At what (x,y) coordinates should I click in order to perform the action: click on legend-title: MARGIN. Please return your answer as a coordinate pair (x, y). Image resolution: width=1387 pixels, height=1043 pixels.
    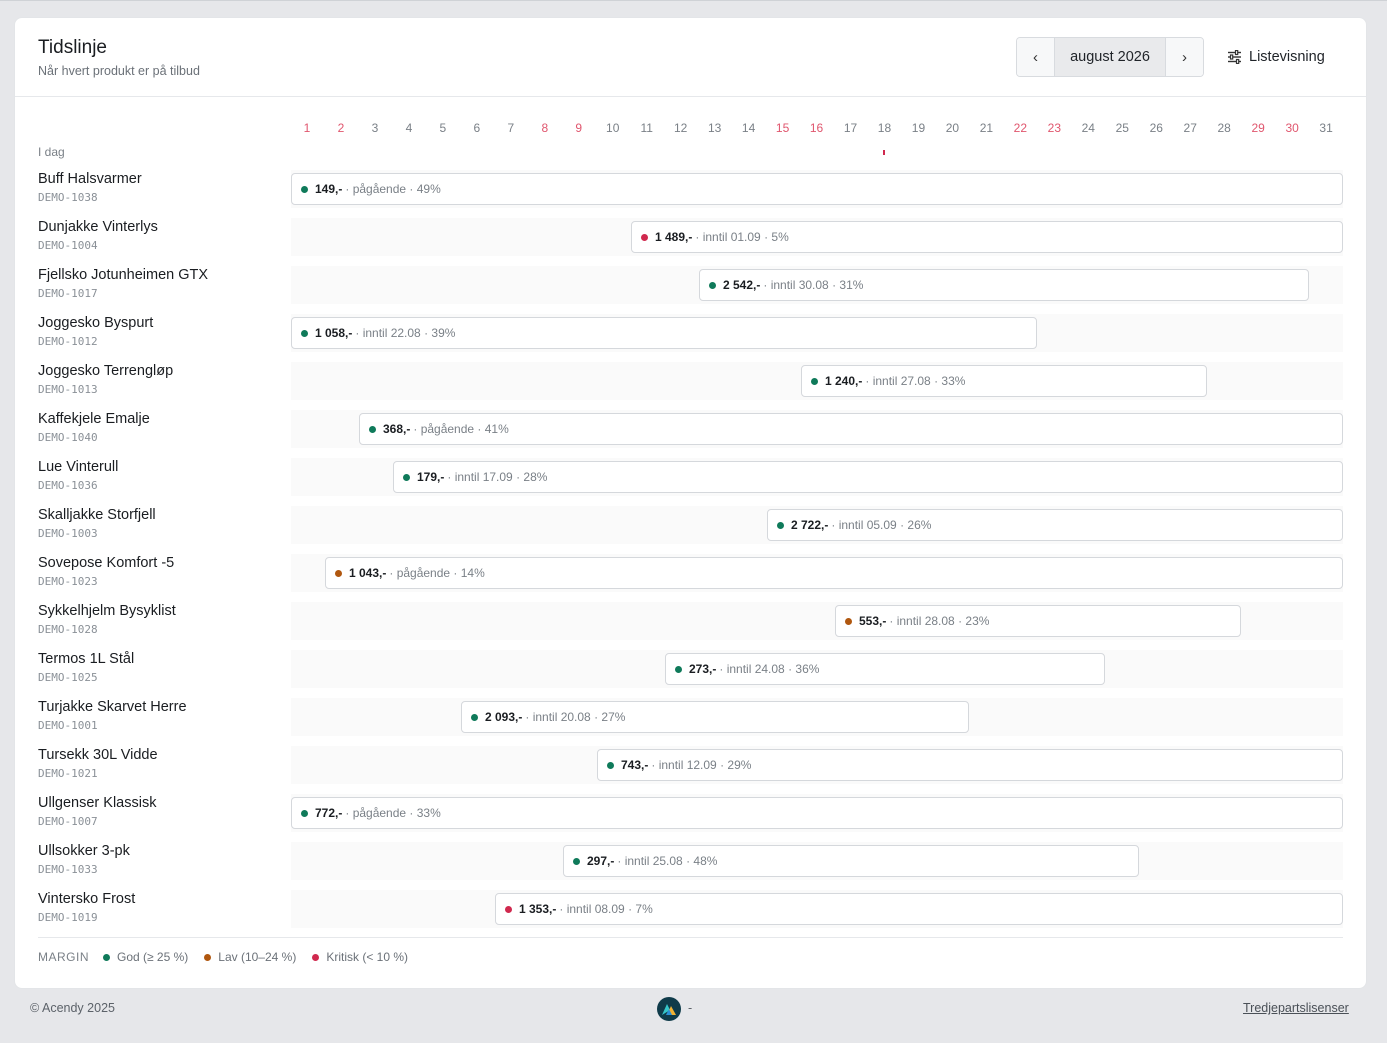
    Looking at the image, I should click on (63, 957).